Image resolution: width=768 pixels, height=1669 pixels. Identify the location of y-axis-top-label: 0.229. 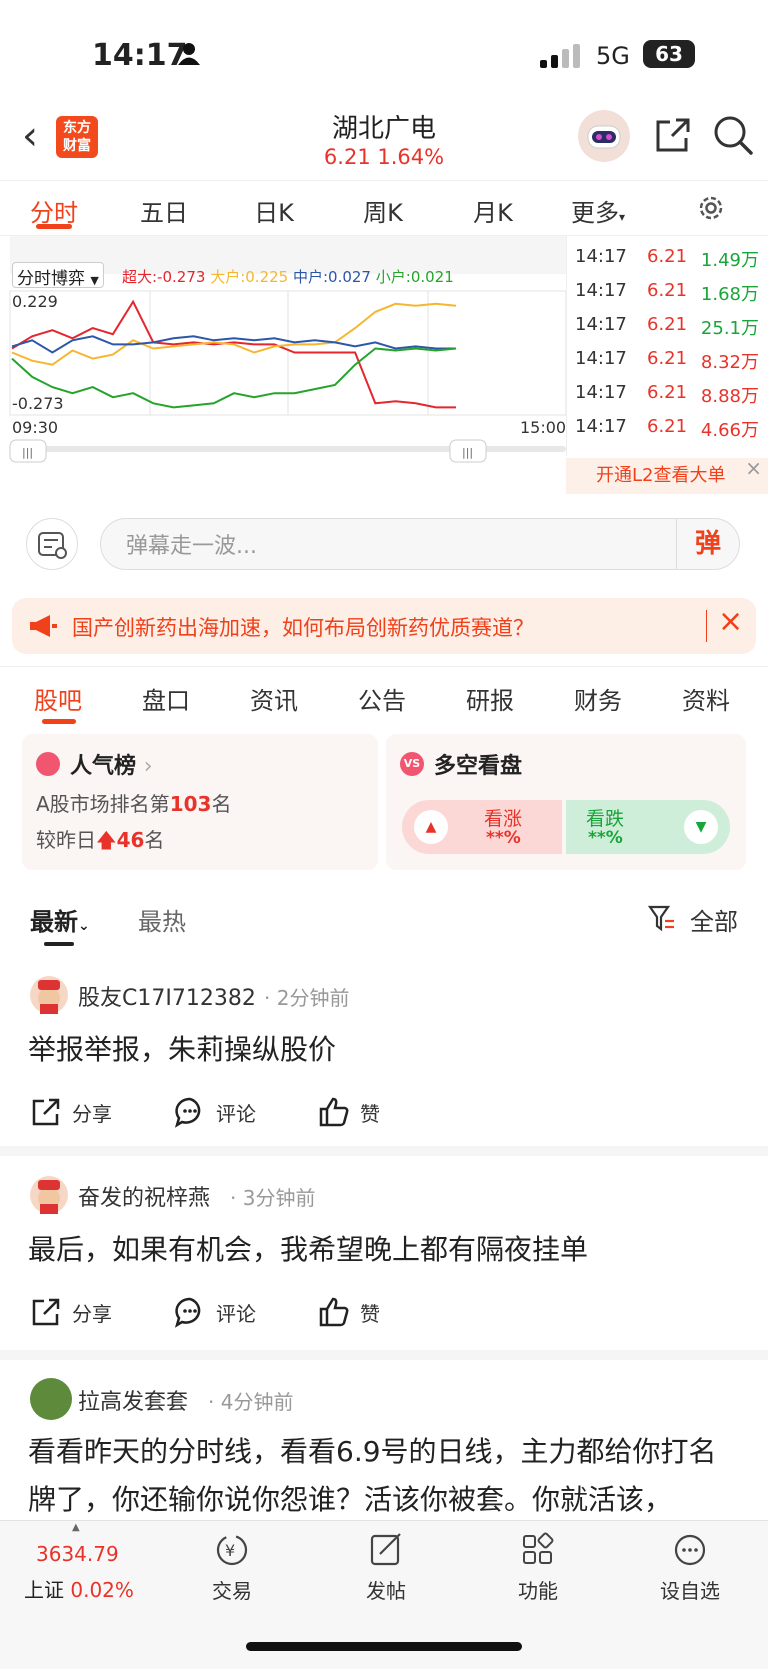
(35, 301).